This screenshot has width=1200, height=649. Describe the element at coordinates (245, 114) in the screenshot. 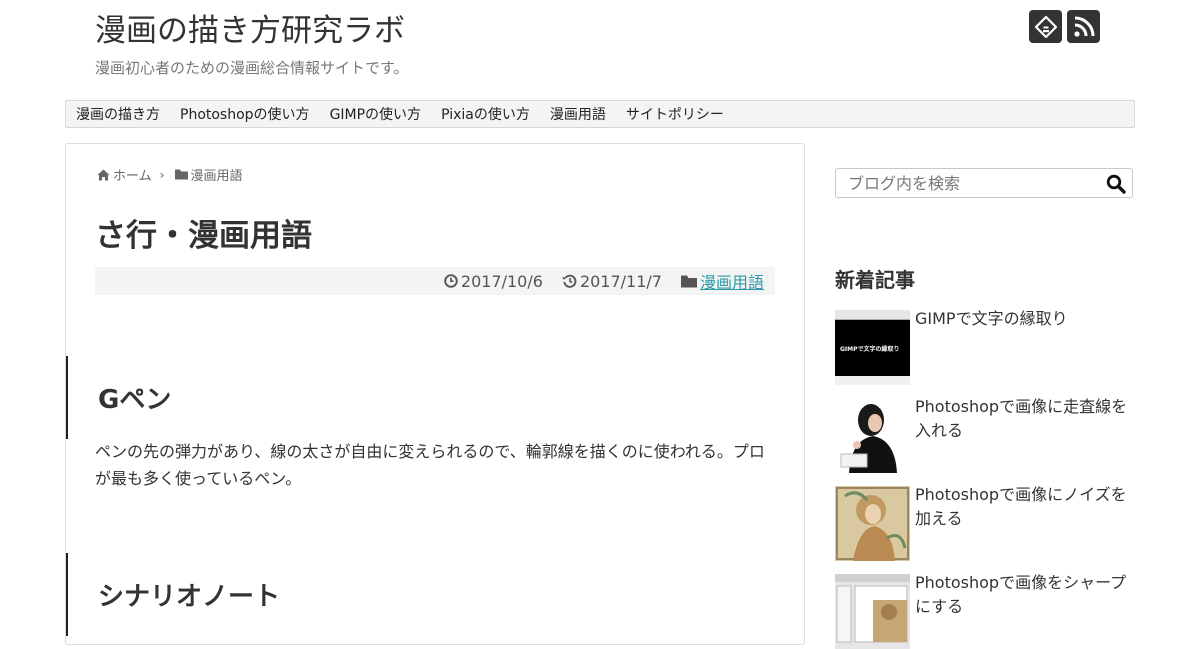

I see `nav-item-photoshop: Photoshopの使い方` at that location.